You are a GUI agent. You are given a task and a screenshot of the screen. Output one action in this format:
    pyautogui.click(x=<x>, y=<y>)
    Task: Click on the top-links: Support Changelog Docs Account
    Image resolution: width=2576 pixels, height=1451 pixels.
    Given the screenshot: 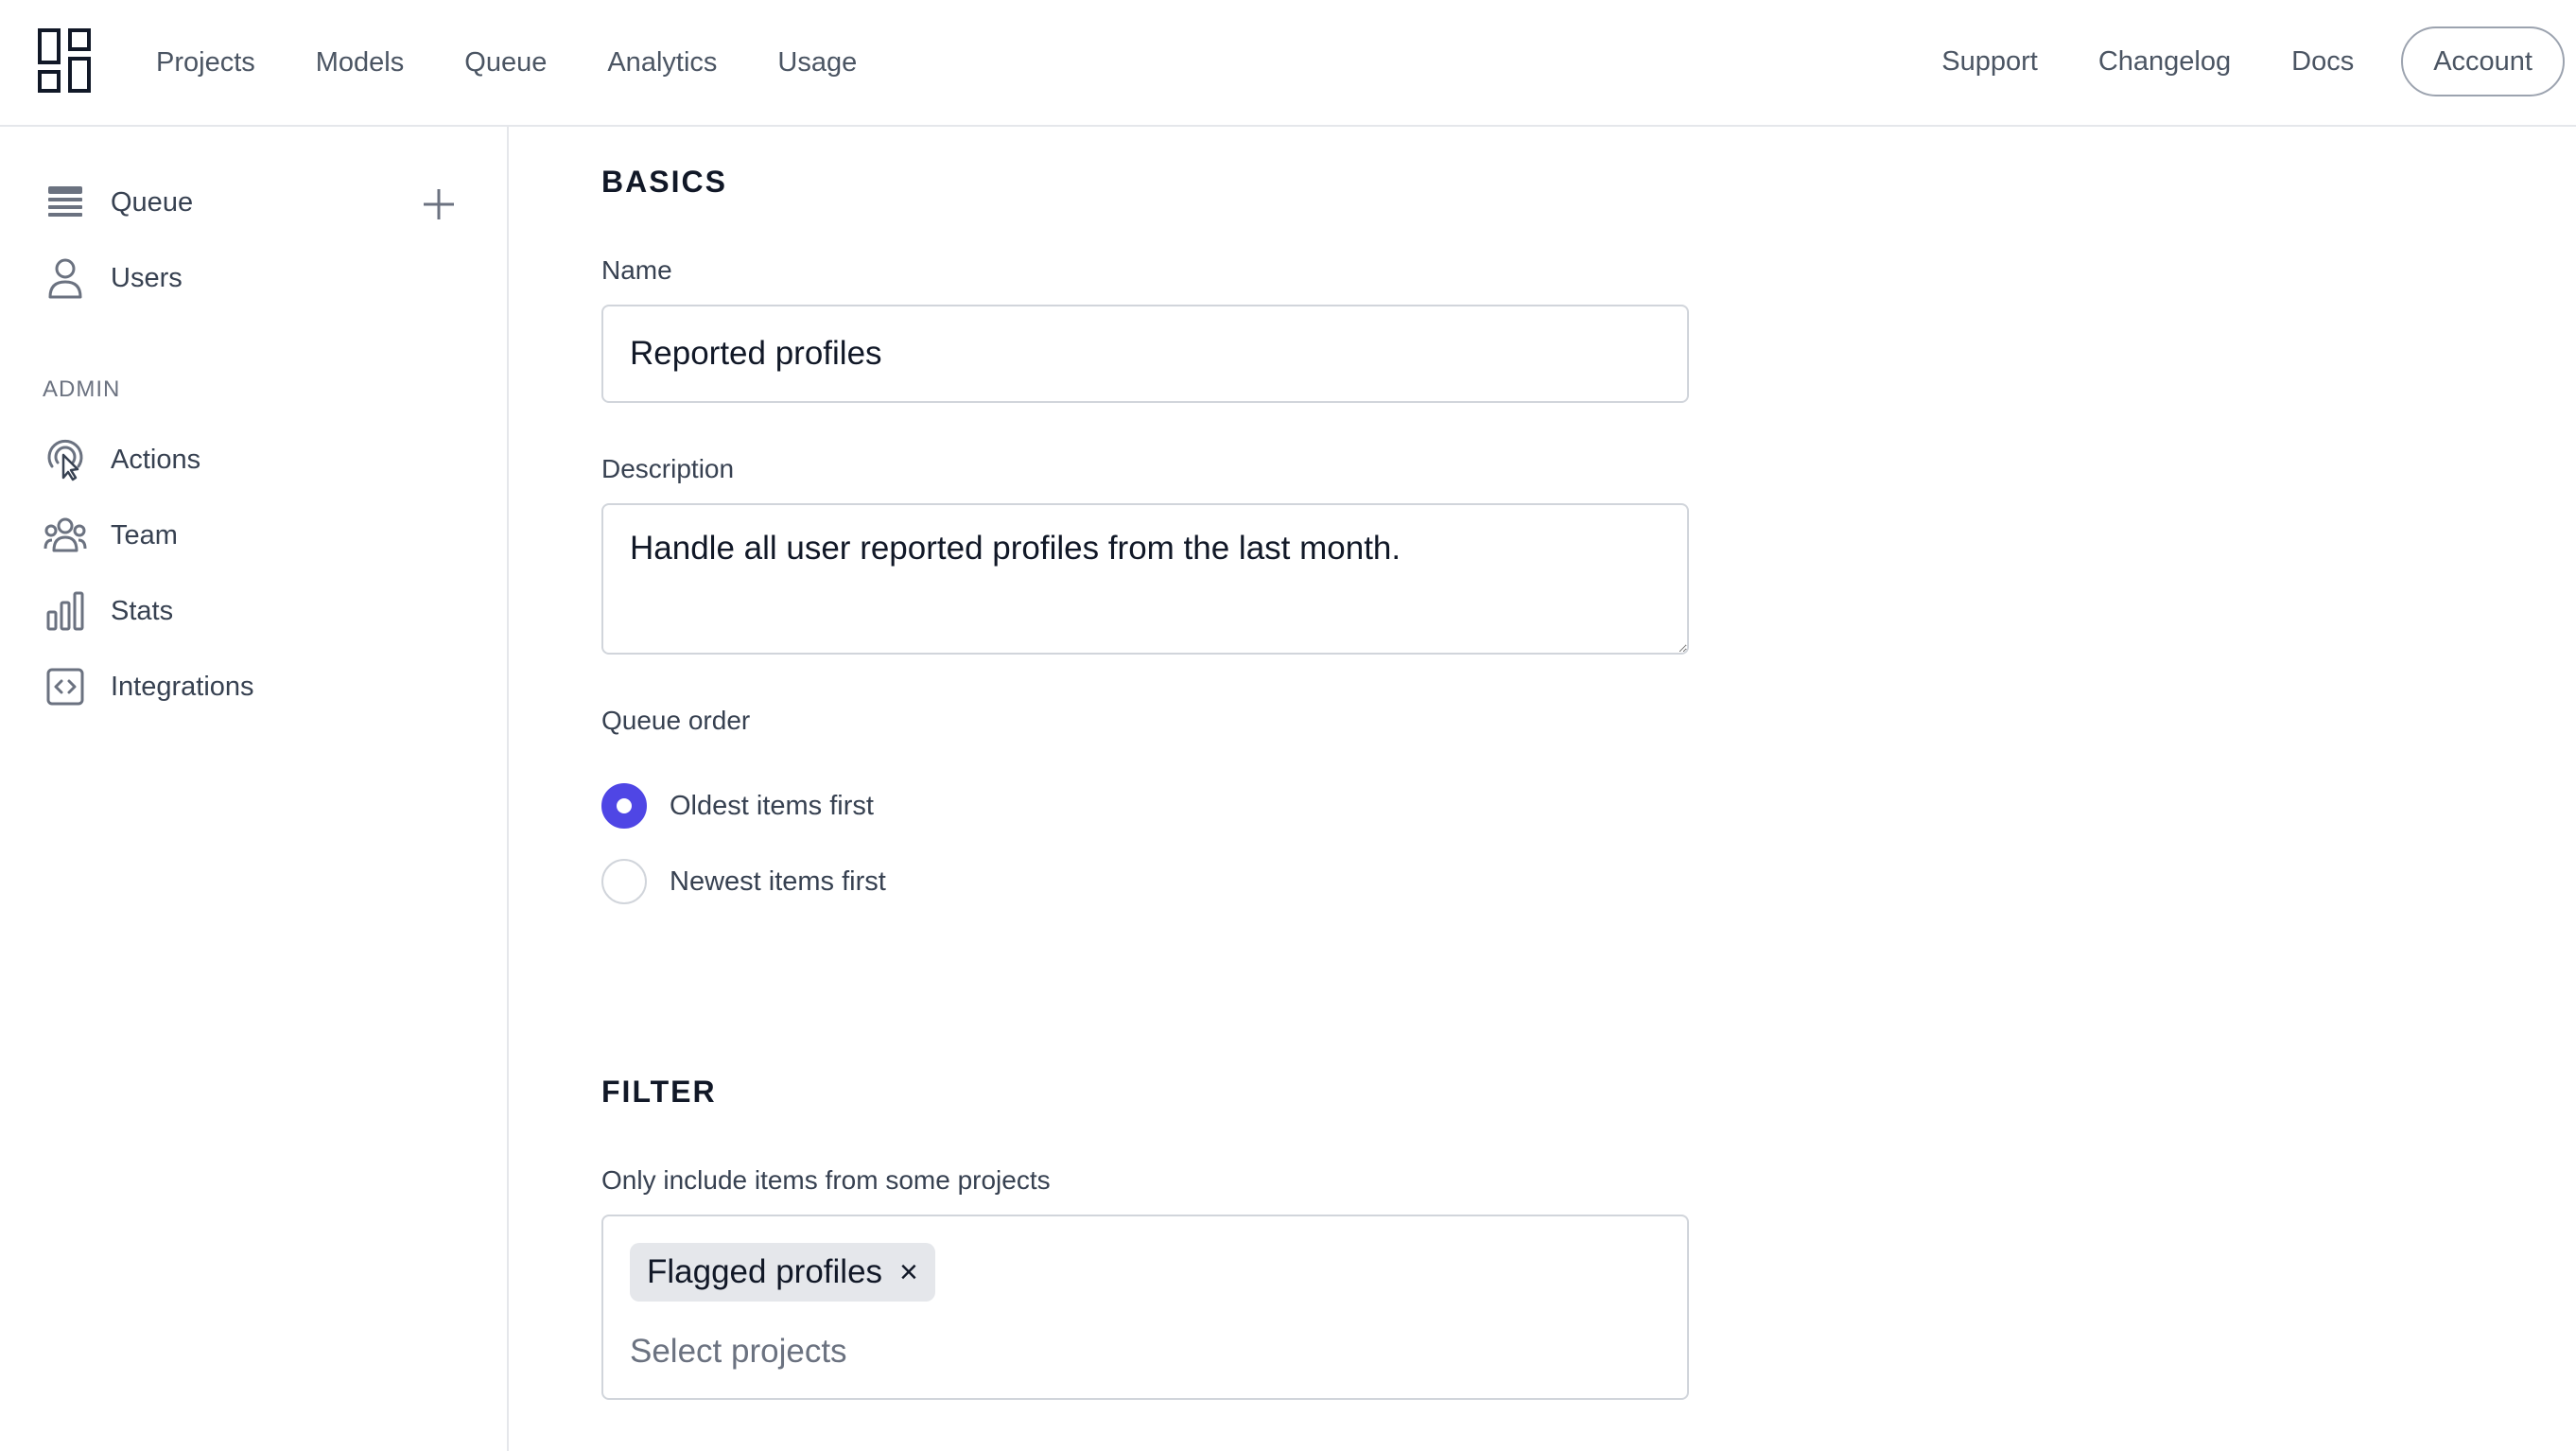 What is the action you would take?
    pyautogui.click(x=2253, y=61)
    